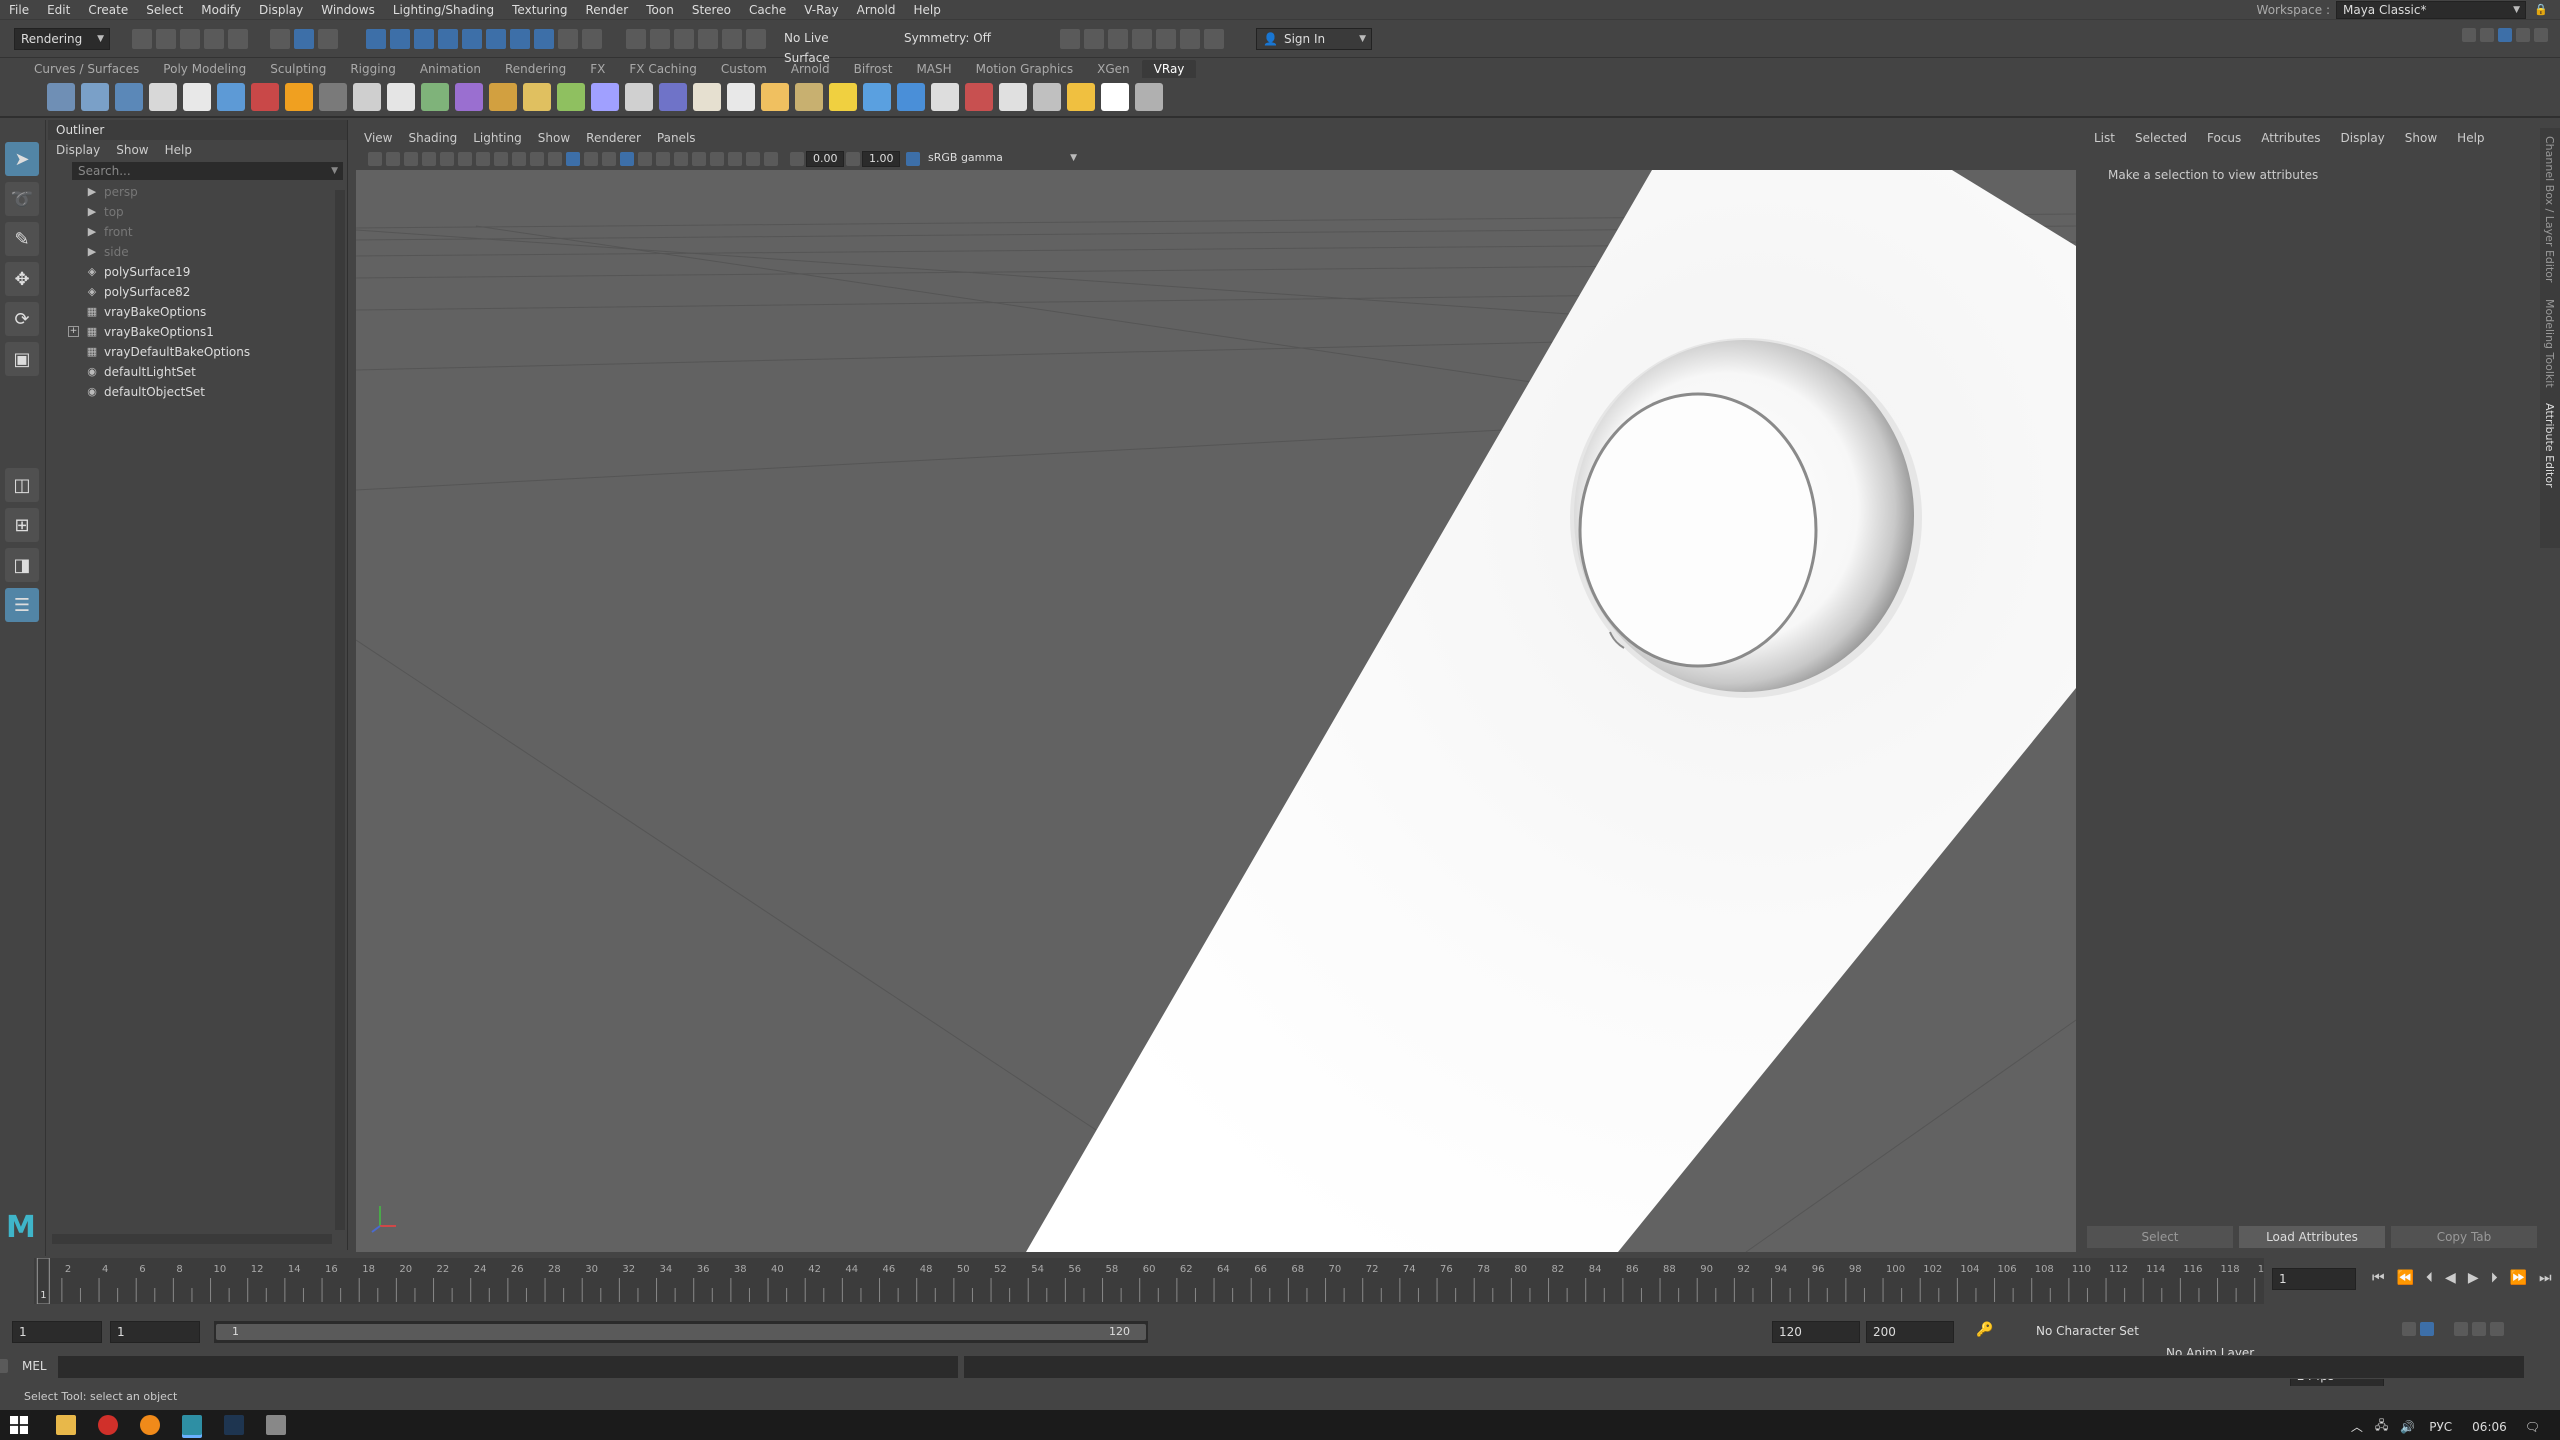 The width and height of the screenshot is (2560, 1440). What do you see at coordinates (605, 97) in the screenshot?
I see `shelf-tool-17-icon` at bounding box center [605, 97].